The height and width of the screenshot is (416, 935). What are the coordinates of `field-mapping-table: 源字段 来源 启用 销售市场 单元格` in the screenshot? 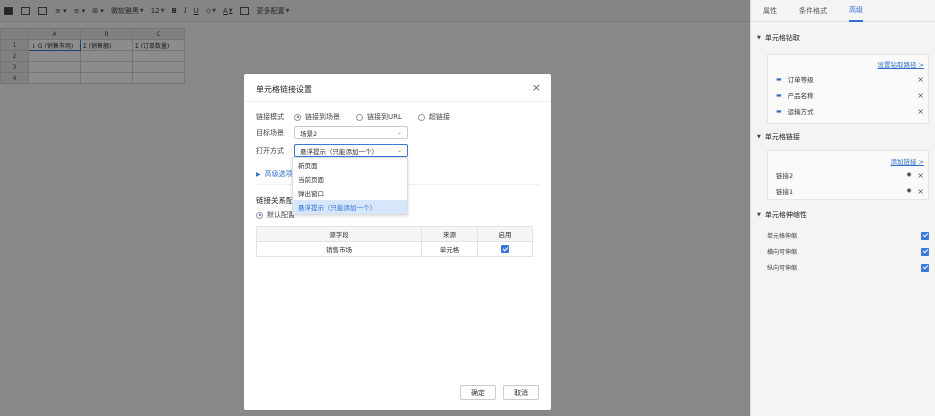 It's located at (394, 241).